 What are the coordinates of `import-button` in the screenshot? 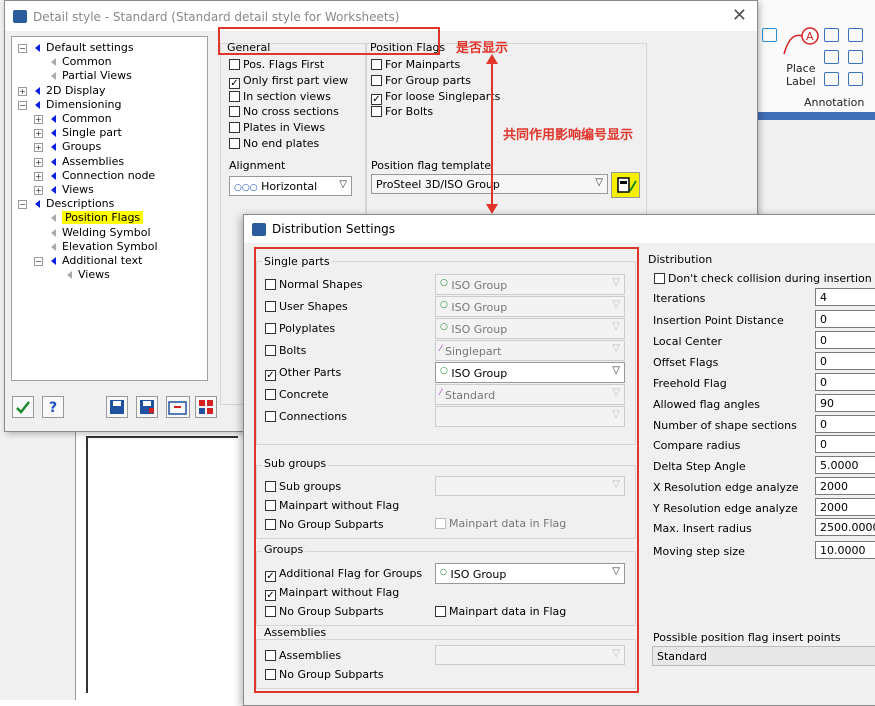 It's located at (178, 407).